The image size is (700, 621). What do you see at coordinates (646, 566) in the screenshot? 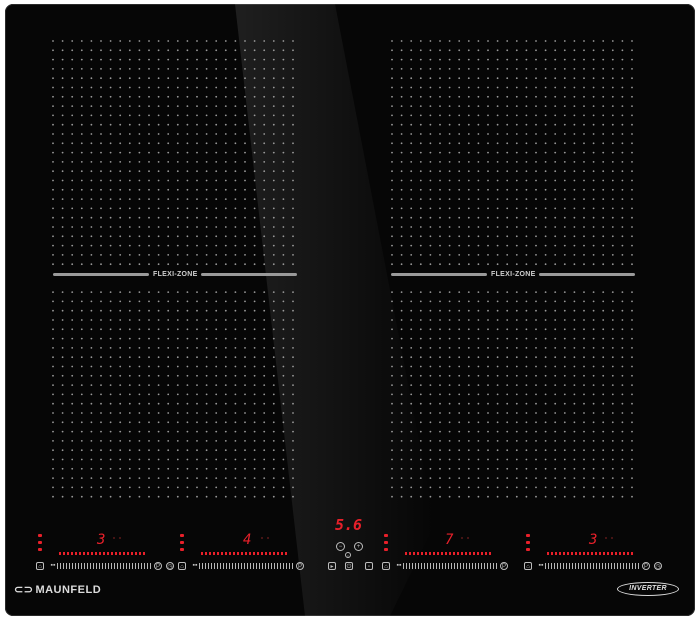
I see `zone-4-boost-icon: P` at bounding box center [646, 566].